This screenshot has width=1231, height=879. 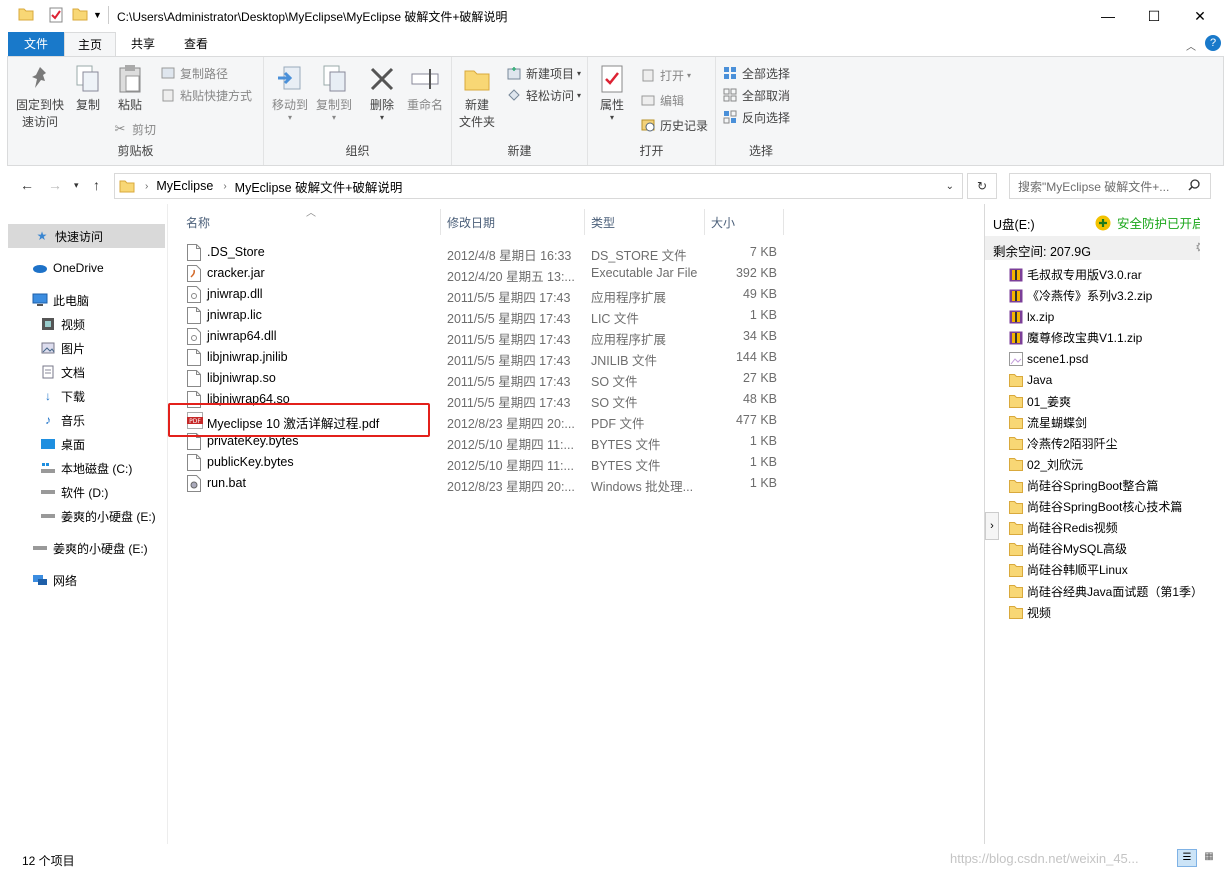 I want to click on select-all-button: 全部选择, so click(x=756, y=73).